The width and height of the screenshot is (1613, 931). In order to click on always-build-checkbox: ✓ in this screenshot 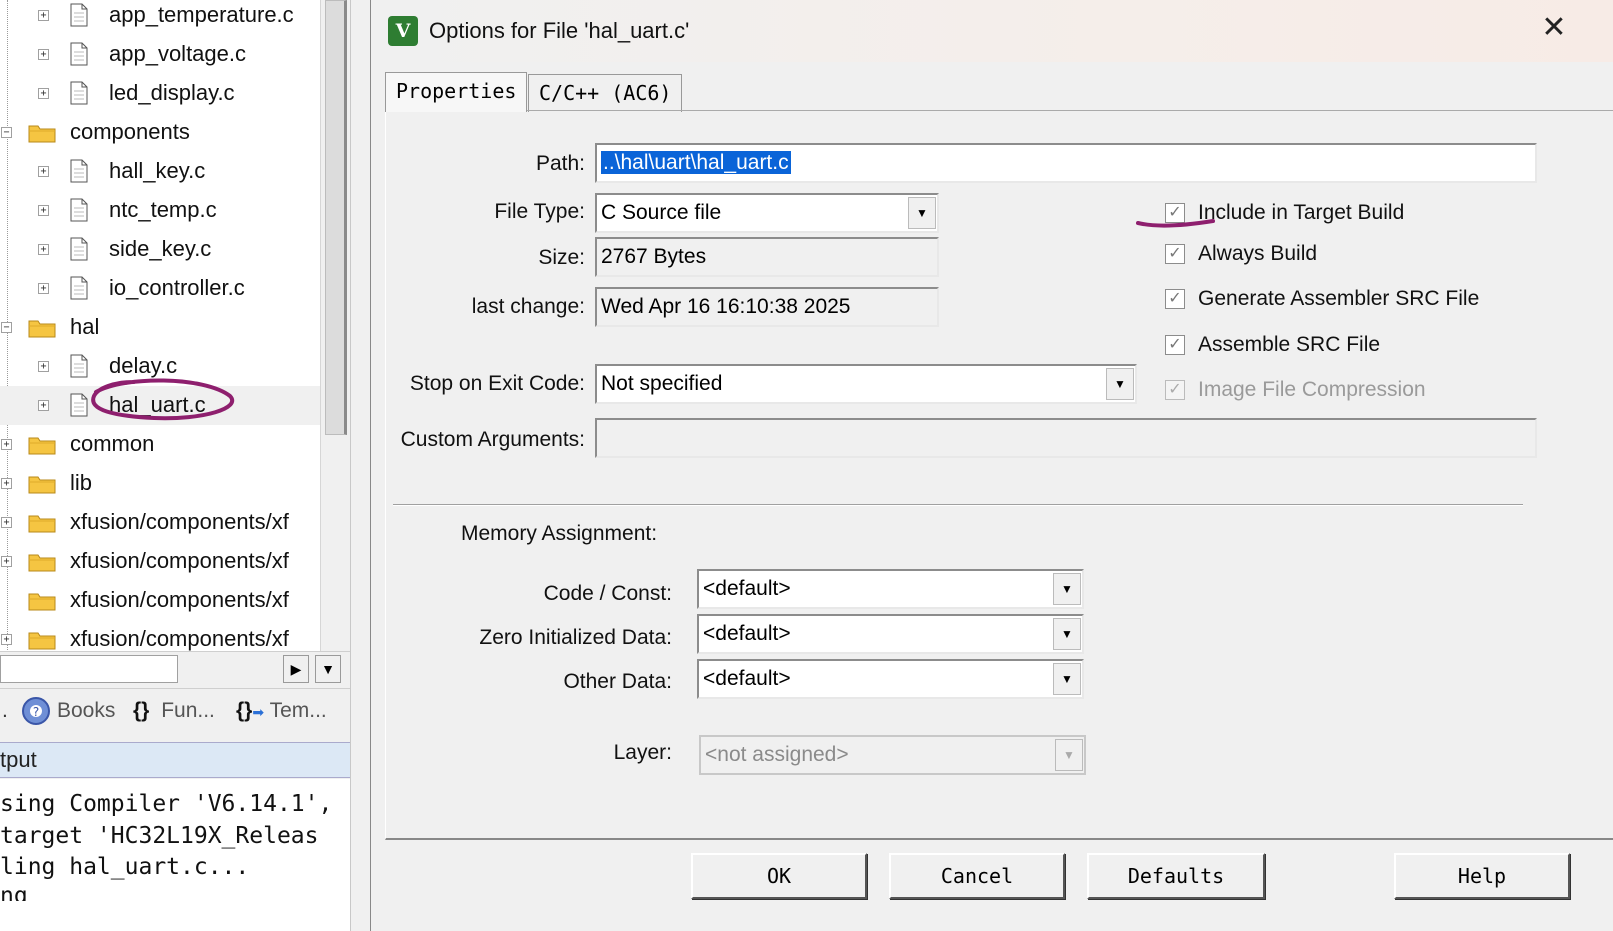, I will do `click(1175, 254)`.